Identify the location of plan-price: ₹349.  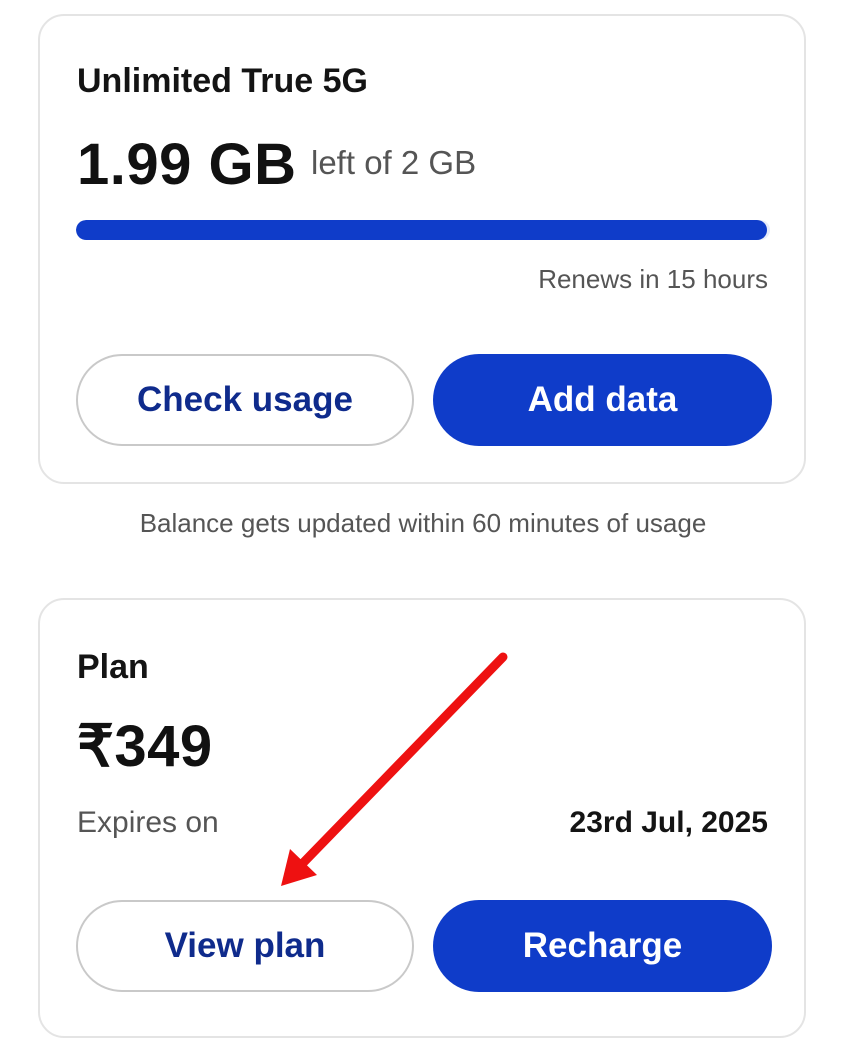
(145, 746).